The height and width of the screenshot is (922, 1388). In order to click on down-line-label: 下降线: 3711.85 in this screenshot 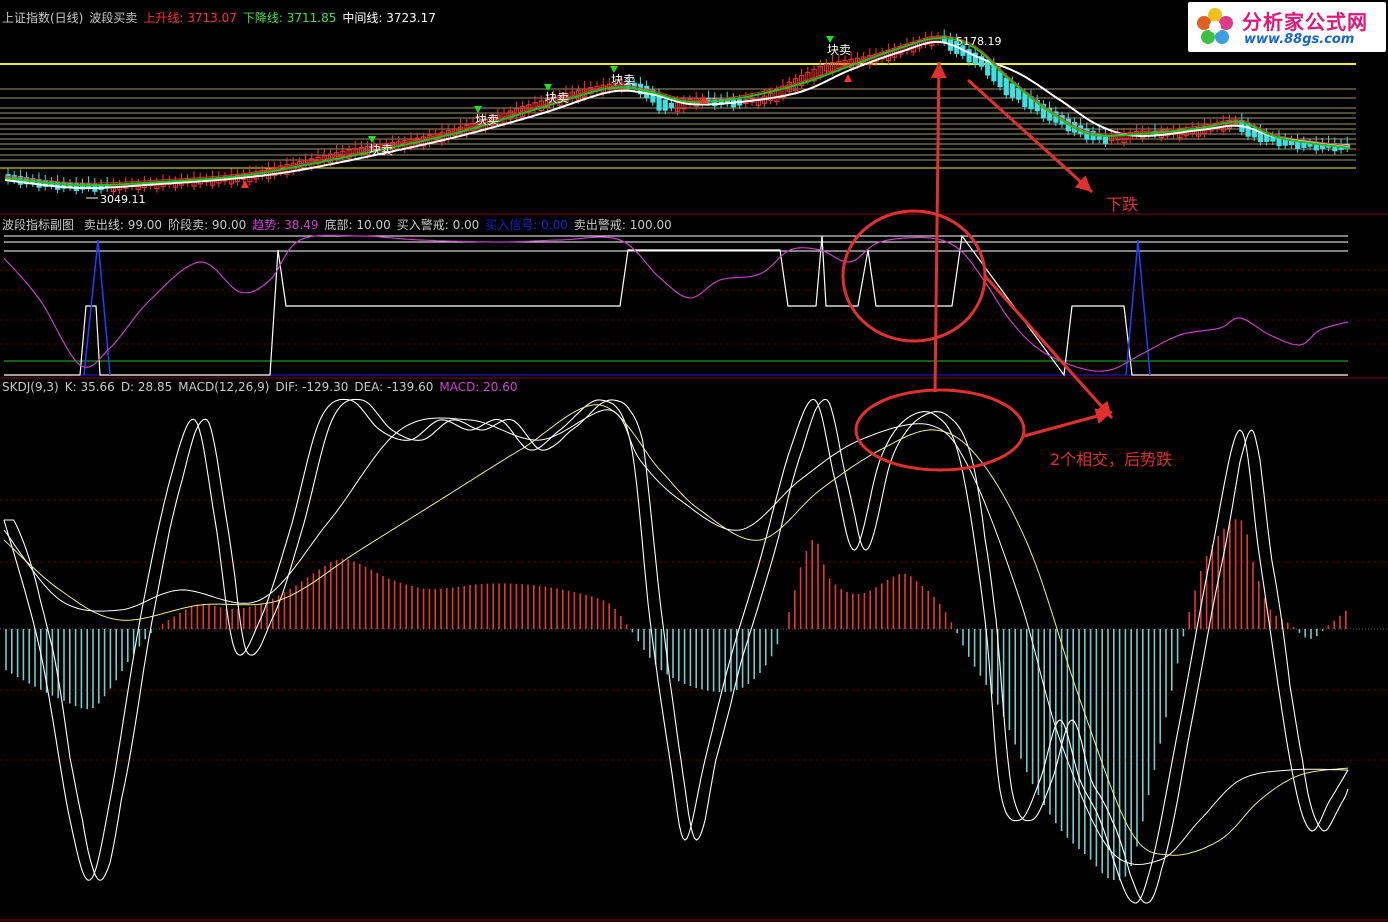, I will do `click(290, 18)`.